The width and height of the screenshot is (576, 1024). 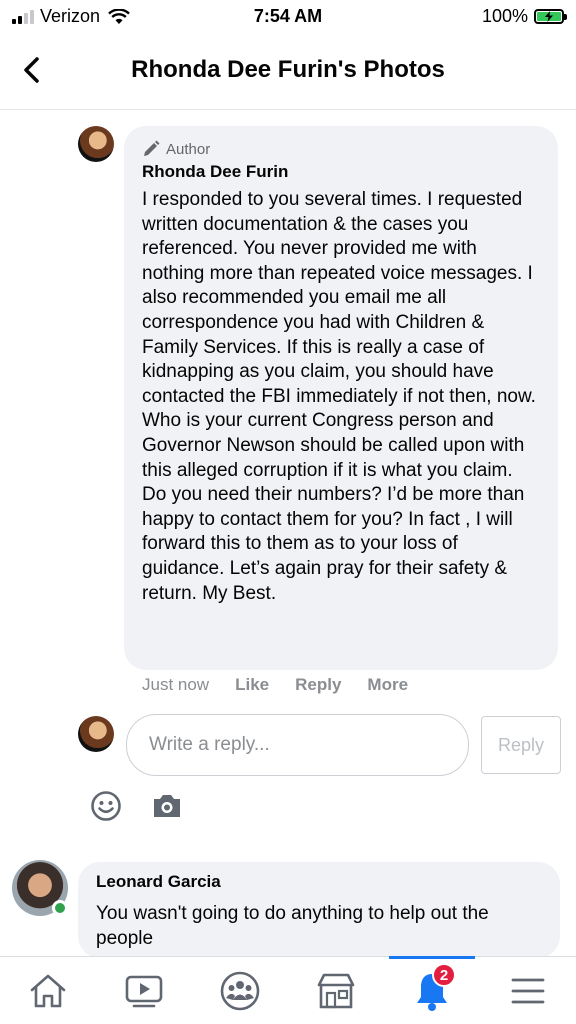 I want to click on marketplace-icon, so click(x=336, y=991).